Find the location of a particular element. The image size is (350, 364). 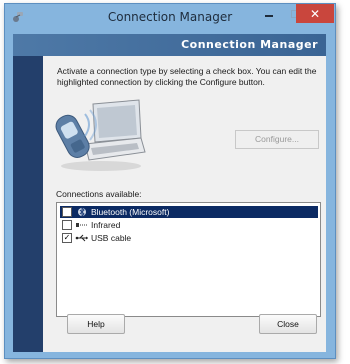

minimize-button is located at coordinates (269, 13).